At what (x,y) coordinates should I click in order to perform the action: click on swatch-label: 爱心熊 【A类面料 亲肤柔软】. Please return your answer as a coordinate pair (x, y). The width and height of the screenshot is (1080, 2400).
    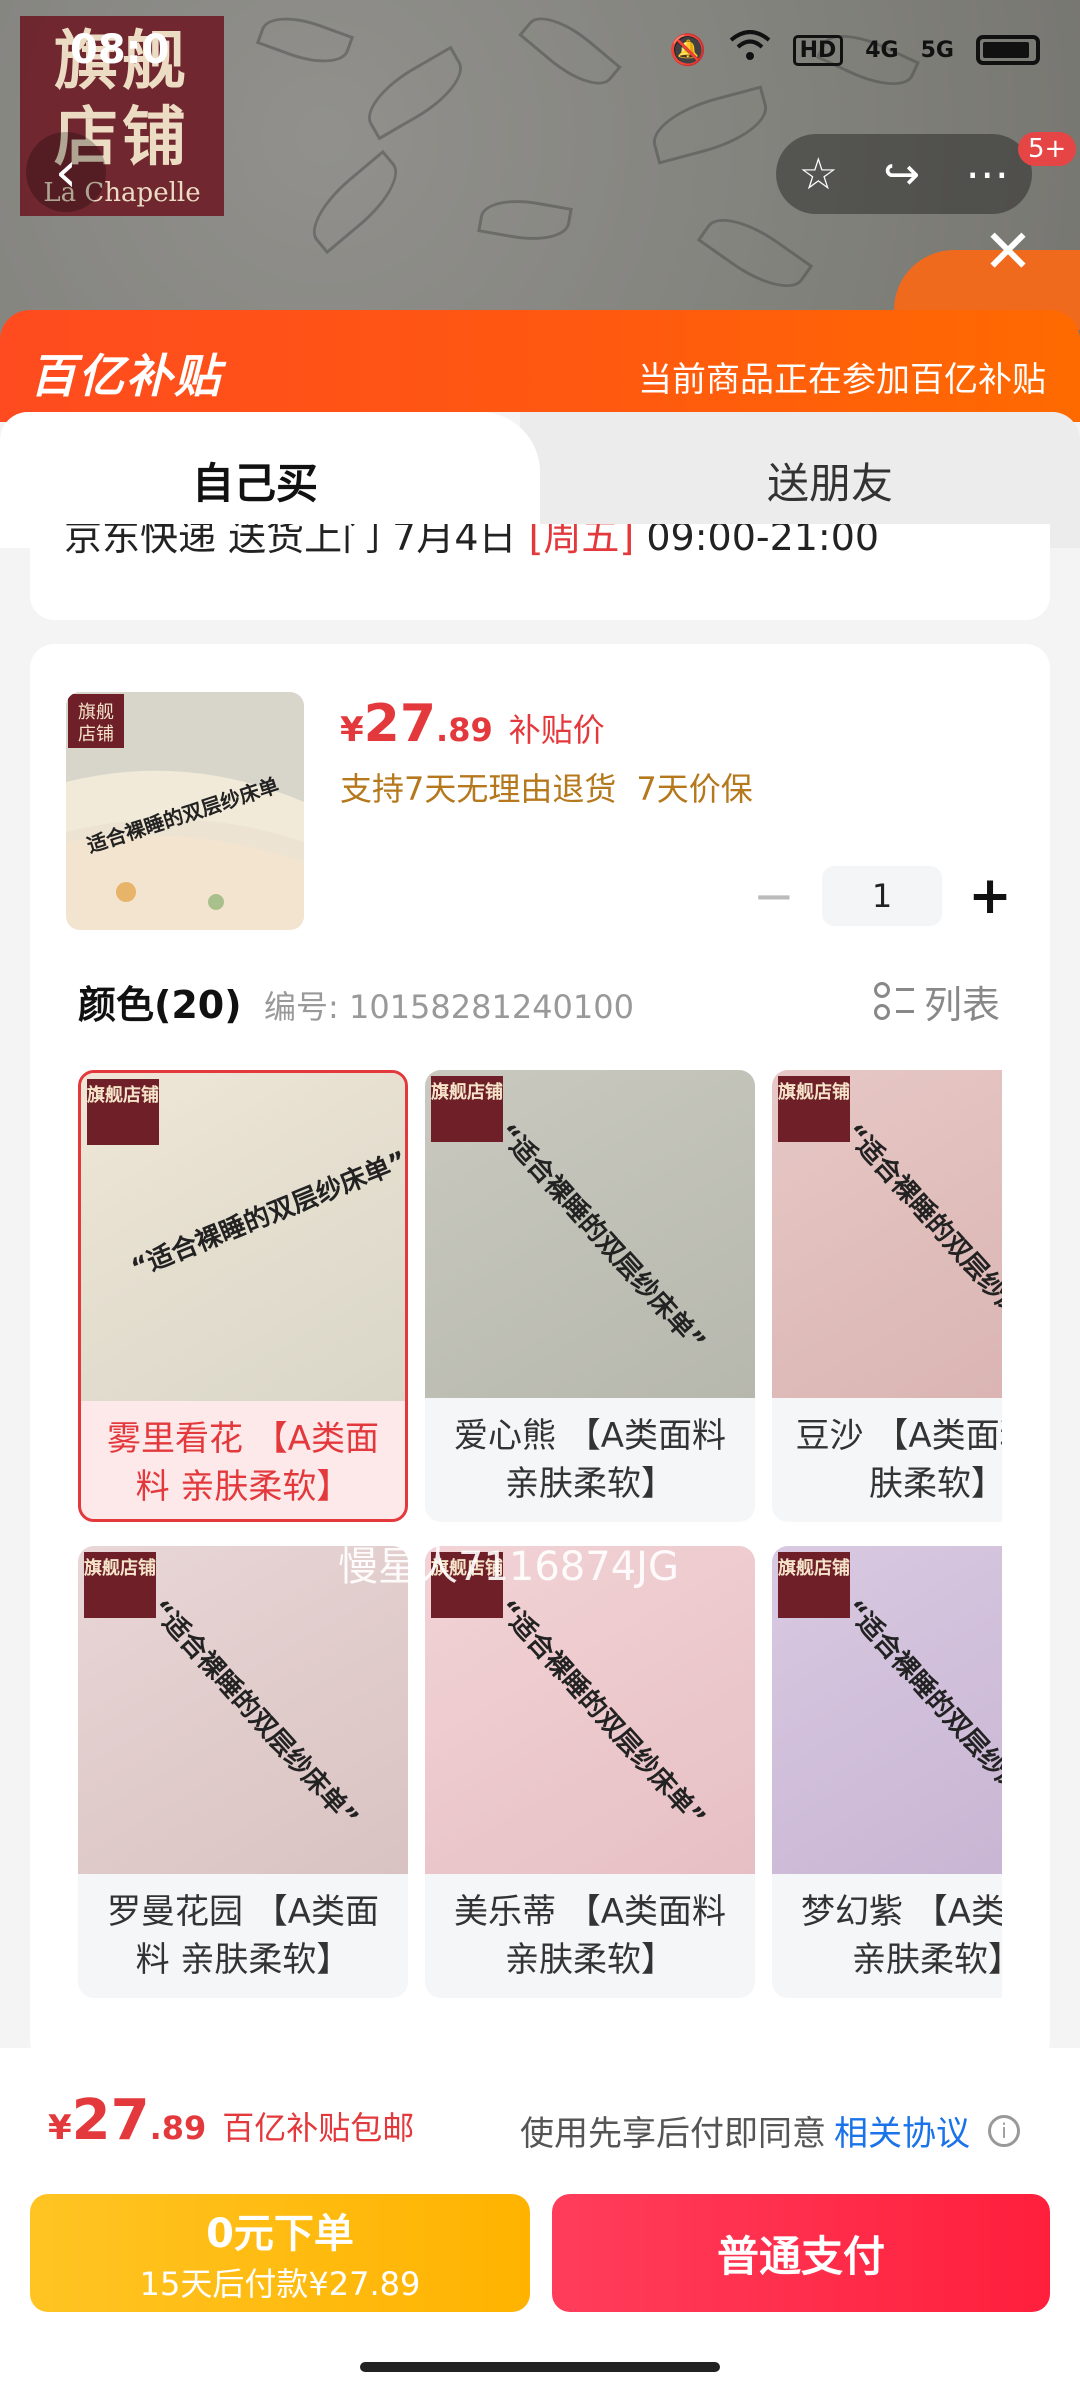
    Looking at the image, I should click on (590, 1460).